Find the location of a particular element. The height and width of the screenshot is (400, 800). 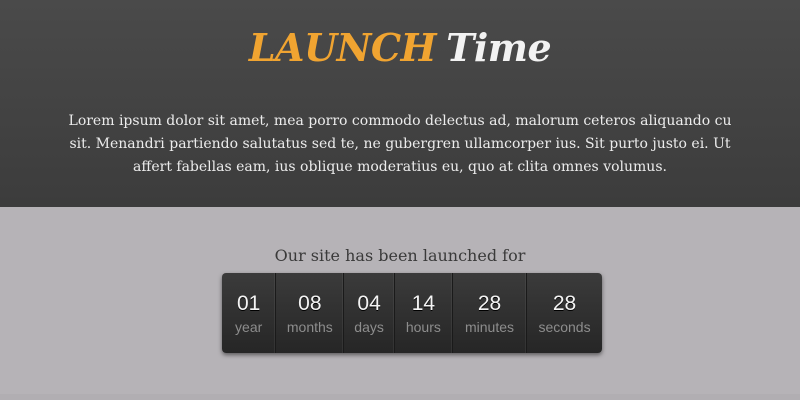

countdown-unit-hours: 14 hours is located at coordinates (424, 313).